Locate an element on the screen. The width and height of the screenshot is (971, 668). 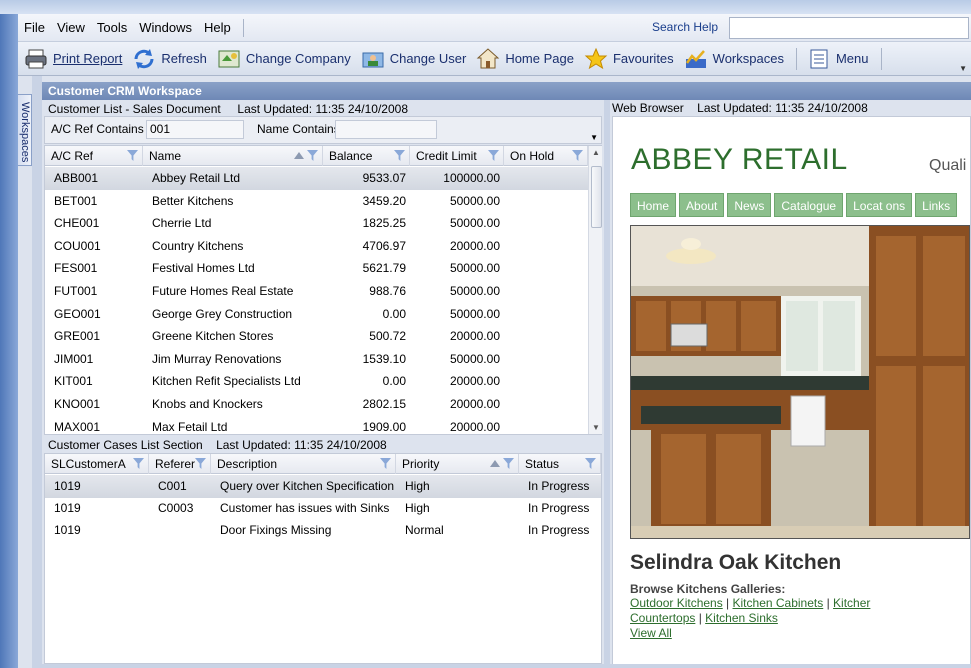
customer-grid-scrollbar: ▲ ▼ is located at coordinates (595, 290).